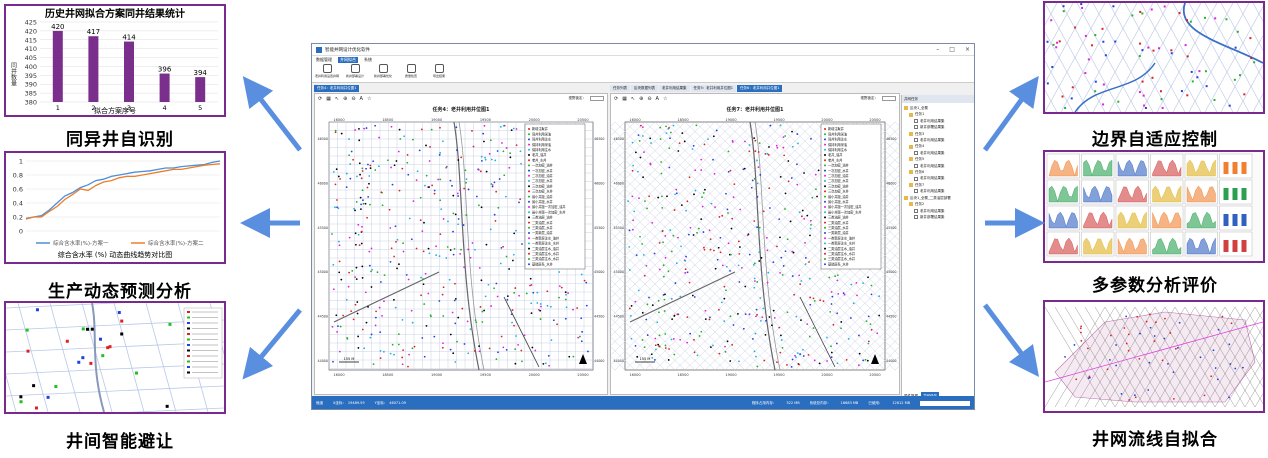 This screenshot has height=458, width=1268. Describe the element at coordinates (674, 88) in the screenshot. I see `tab-right: 老井利用结果集` at that location.